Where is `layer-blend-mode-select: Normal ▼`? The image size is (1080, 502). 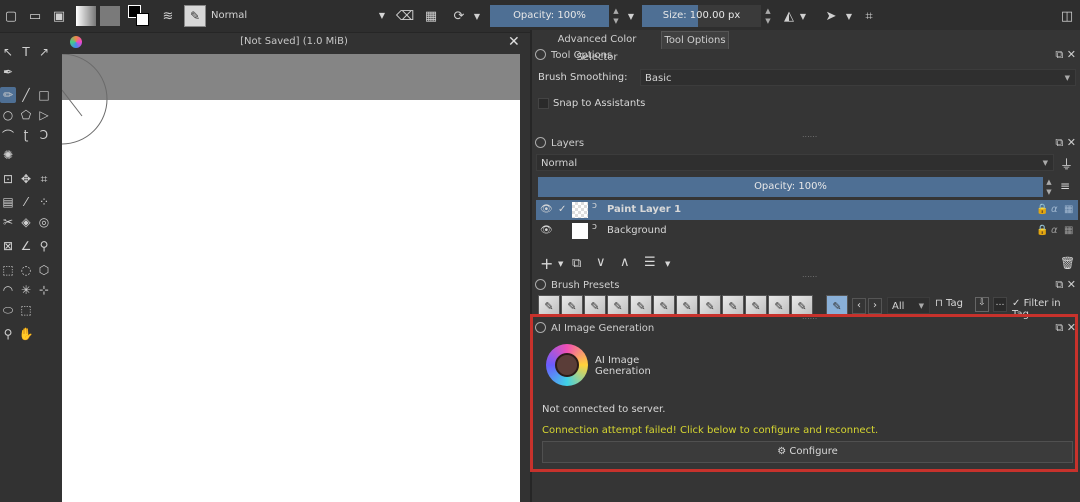 layer-blend-mode-select: Normal ▼ is located at coordinates (795, 162).